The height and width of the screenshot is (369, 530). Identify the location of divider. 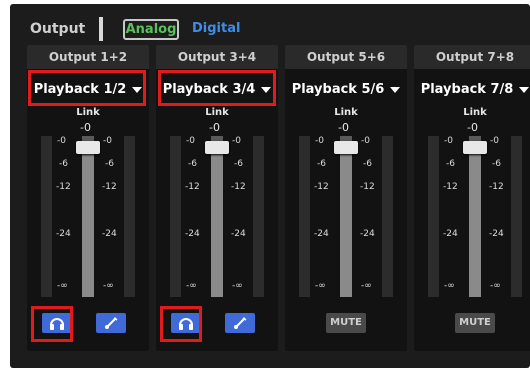
(101, 29).